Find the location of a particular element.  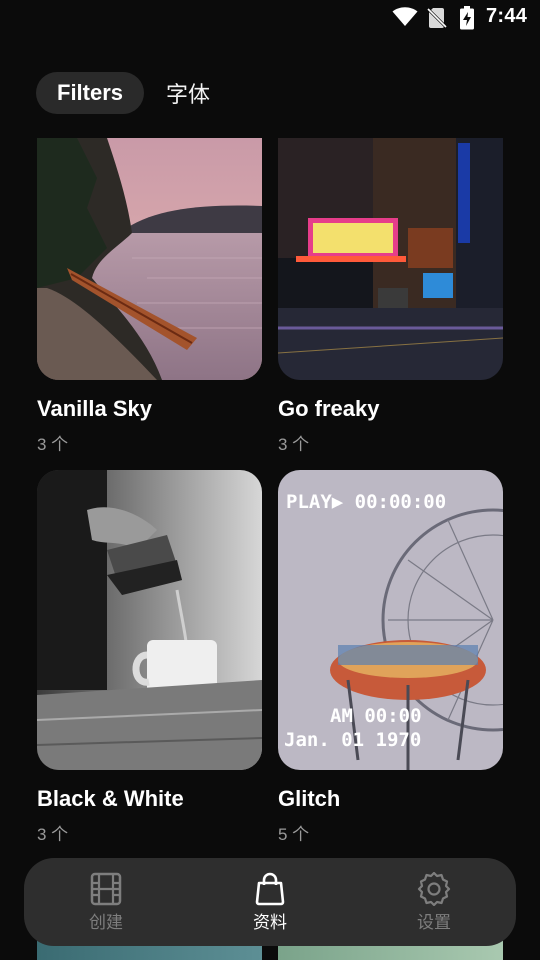

filter-title: Vanilla Sky is located at coordinates (94, 408).